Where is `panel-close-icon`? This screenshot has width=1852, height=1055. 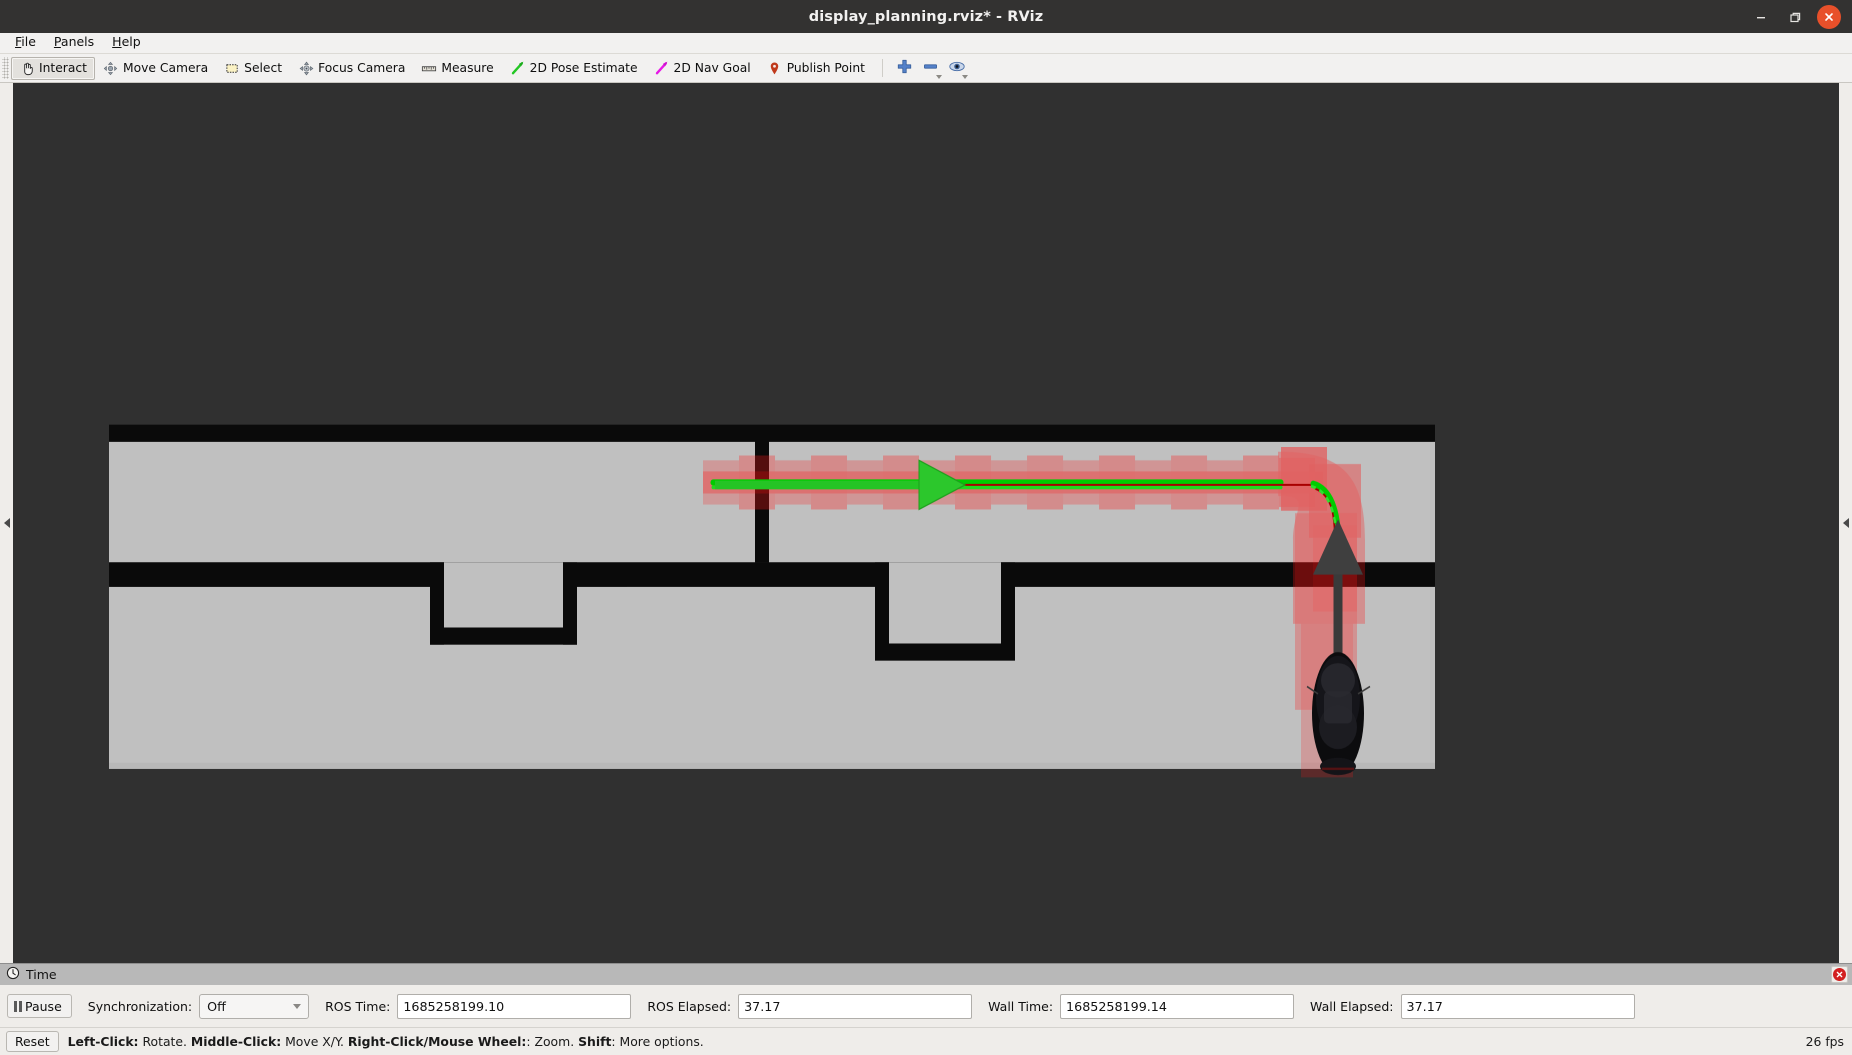
panel-close-icon is located at coordinates (1839, 974).